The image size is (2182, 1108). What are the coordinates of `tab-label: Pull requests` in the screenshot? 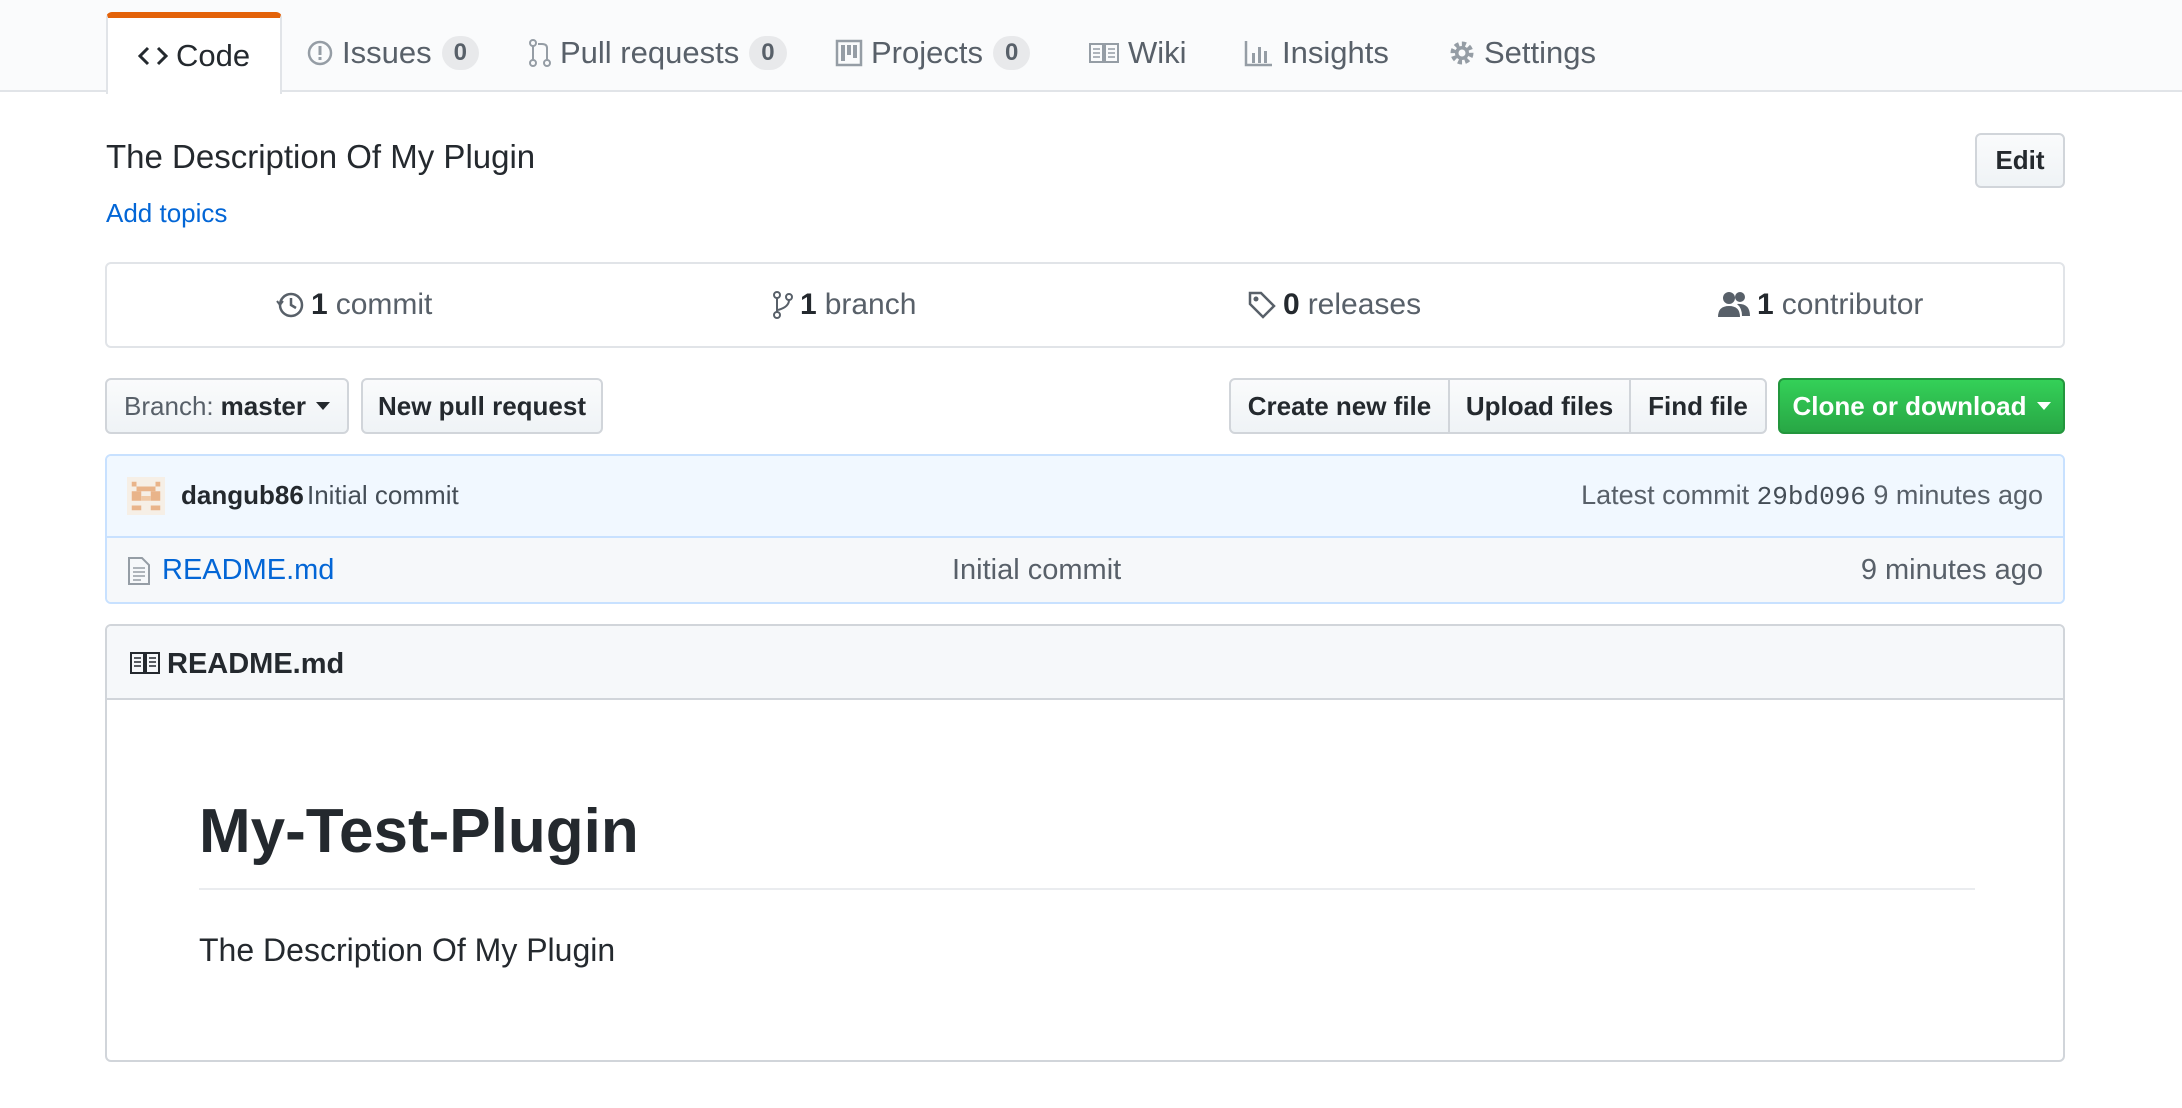 It's located at (650, 52).